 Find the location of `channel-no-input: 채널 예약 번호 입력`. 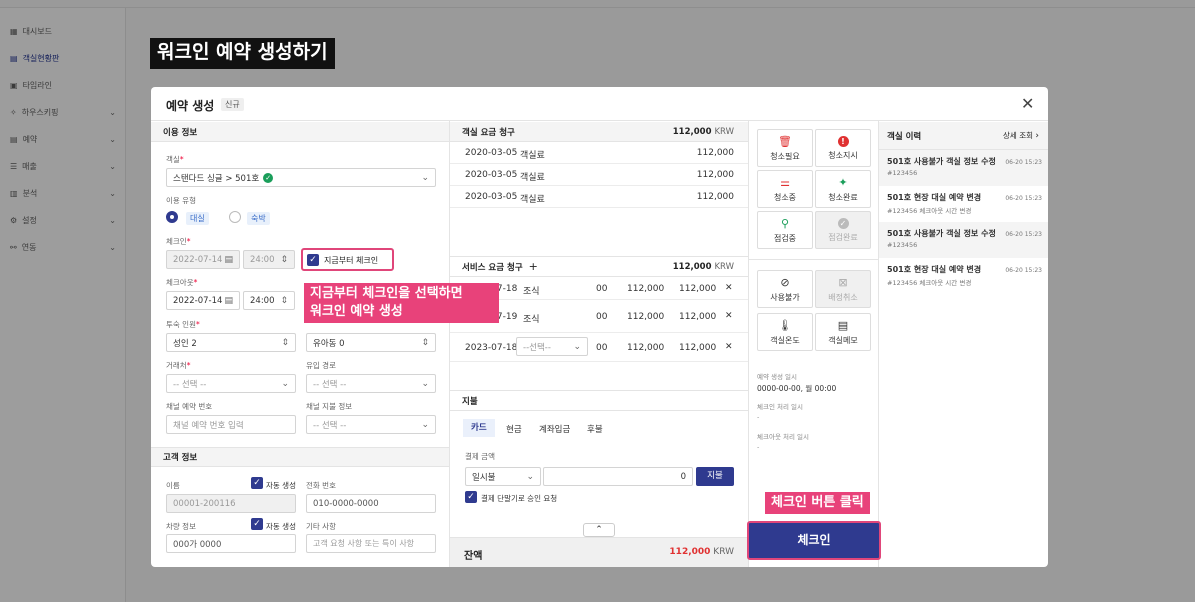

channel-no-input: 채널 예약 번호 입력 is located at coordinates (231, 424).